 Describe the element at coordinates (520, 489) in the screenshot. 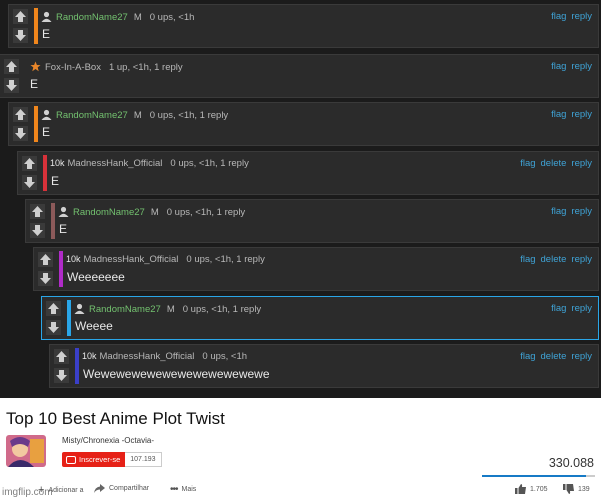

I see `thumbs-up-icon` at that location.